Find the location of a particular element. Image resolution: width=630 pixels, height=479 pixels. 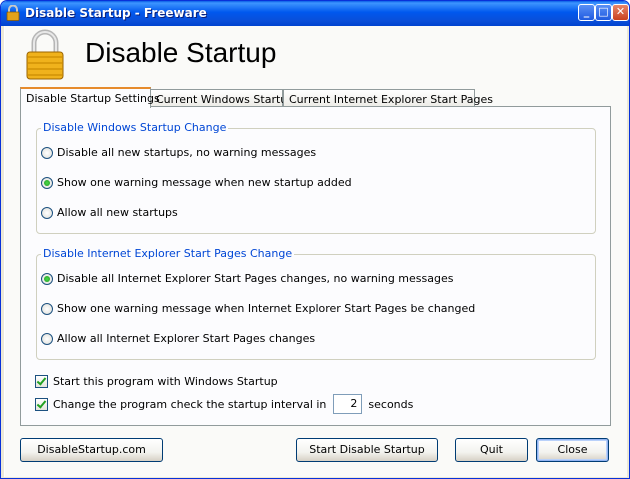

app-heading: Disable Startup is located at coordinates (181, 52).